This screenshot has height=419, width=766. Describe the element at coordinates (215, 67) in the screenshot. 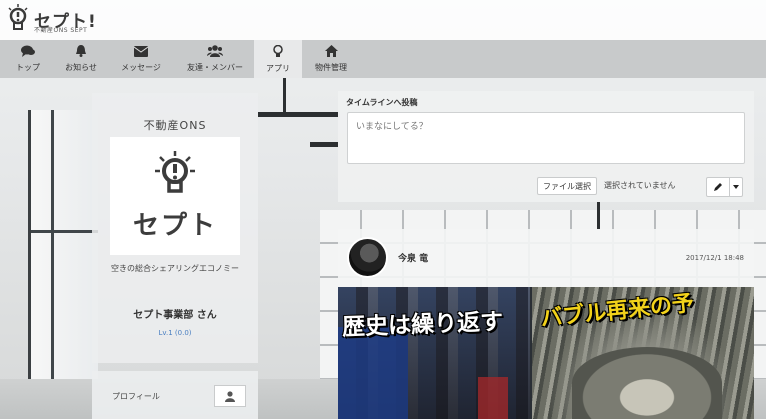

I see `nav-label: 友達・メンバー` at that location.